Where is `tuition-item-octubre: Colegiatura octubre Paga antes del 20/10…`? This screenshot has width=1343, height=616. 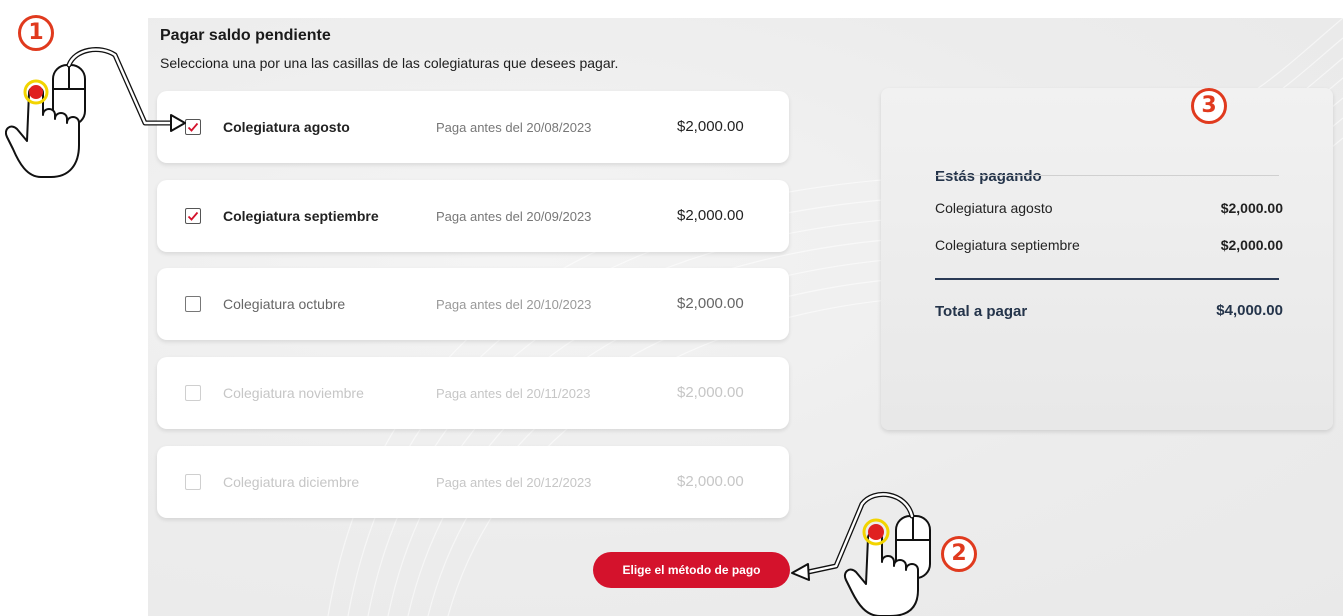 tuition-item-octubre: Colegiatura octubre Paga antes del 20/10… is located at coordinates (473, 304).